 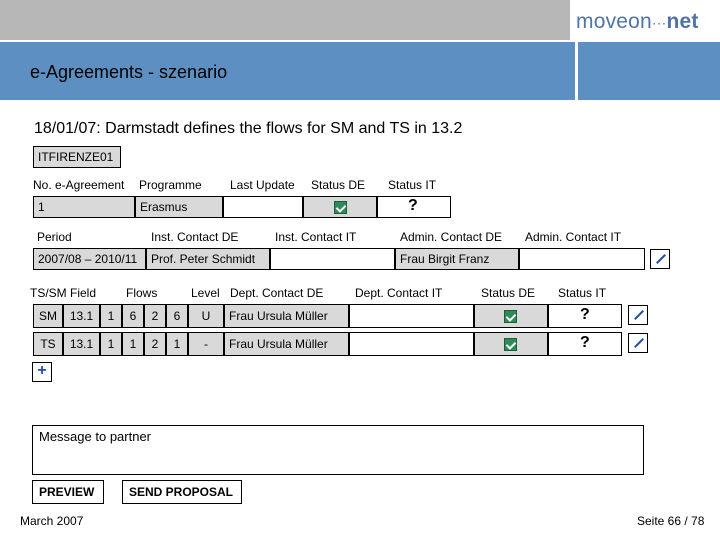 What do you see at coordinates (84, 207) in the screenshot?
I see `agreement-number-field: 1` at bounding box center [84, 207].